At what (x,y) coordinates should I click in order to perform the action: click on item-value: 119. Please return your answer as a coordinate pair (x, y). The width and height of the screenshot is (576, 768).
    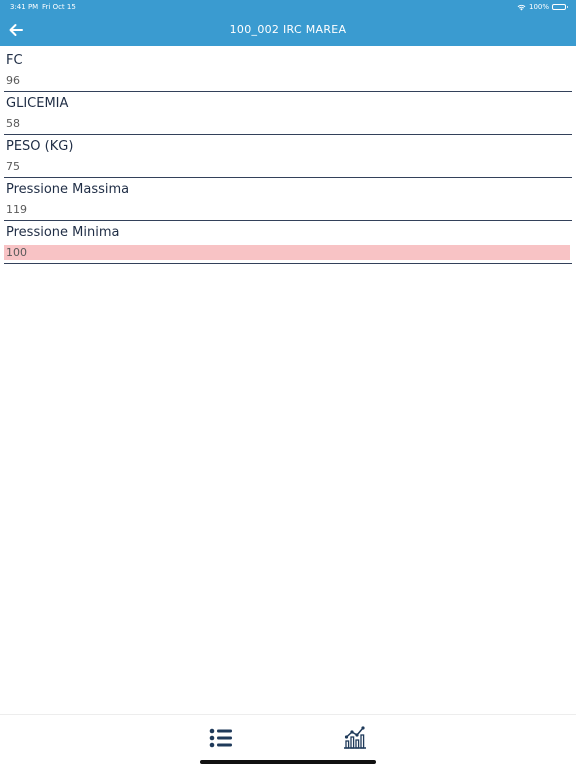
    Looking at the image, I should click on (16, 209).